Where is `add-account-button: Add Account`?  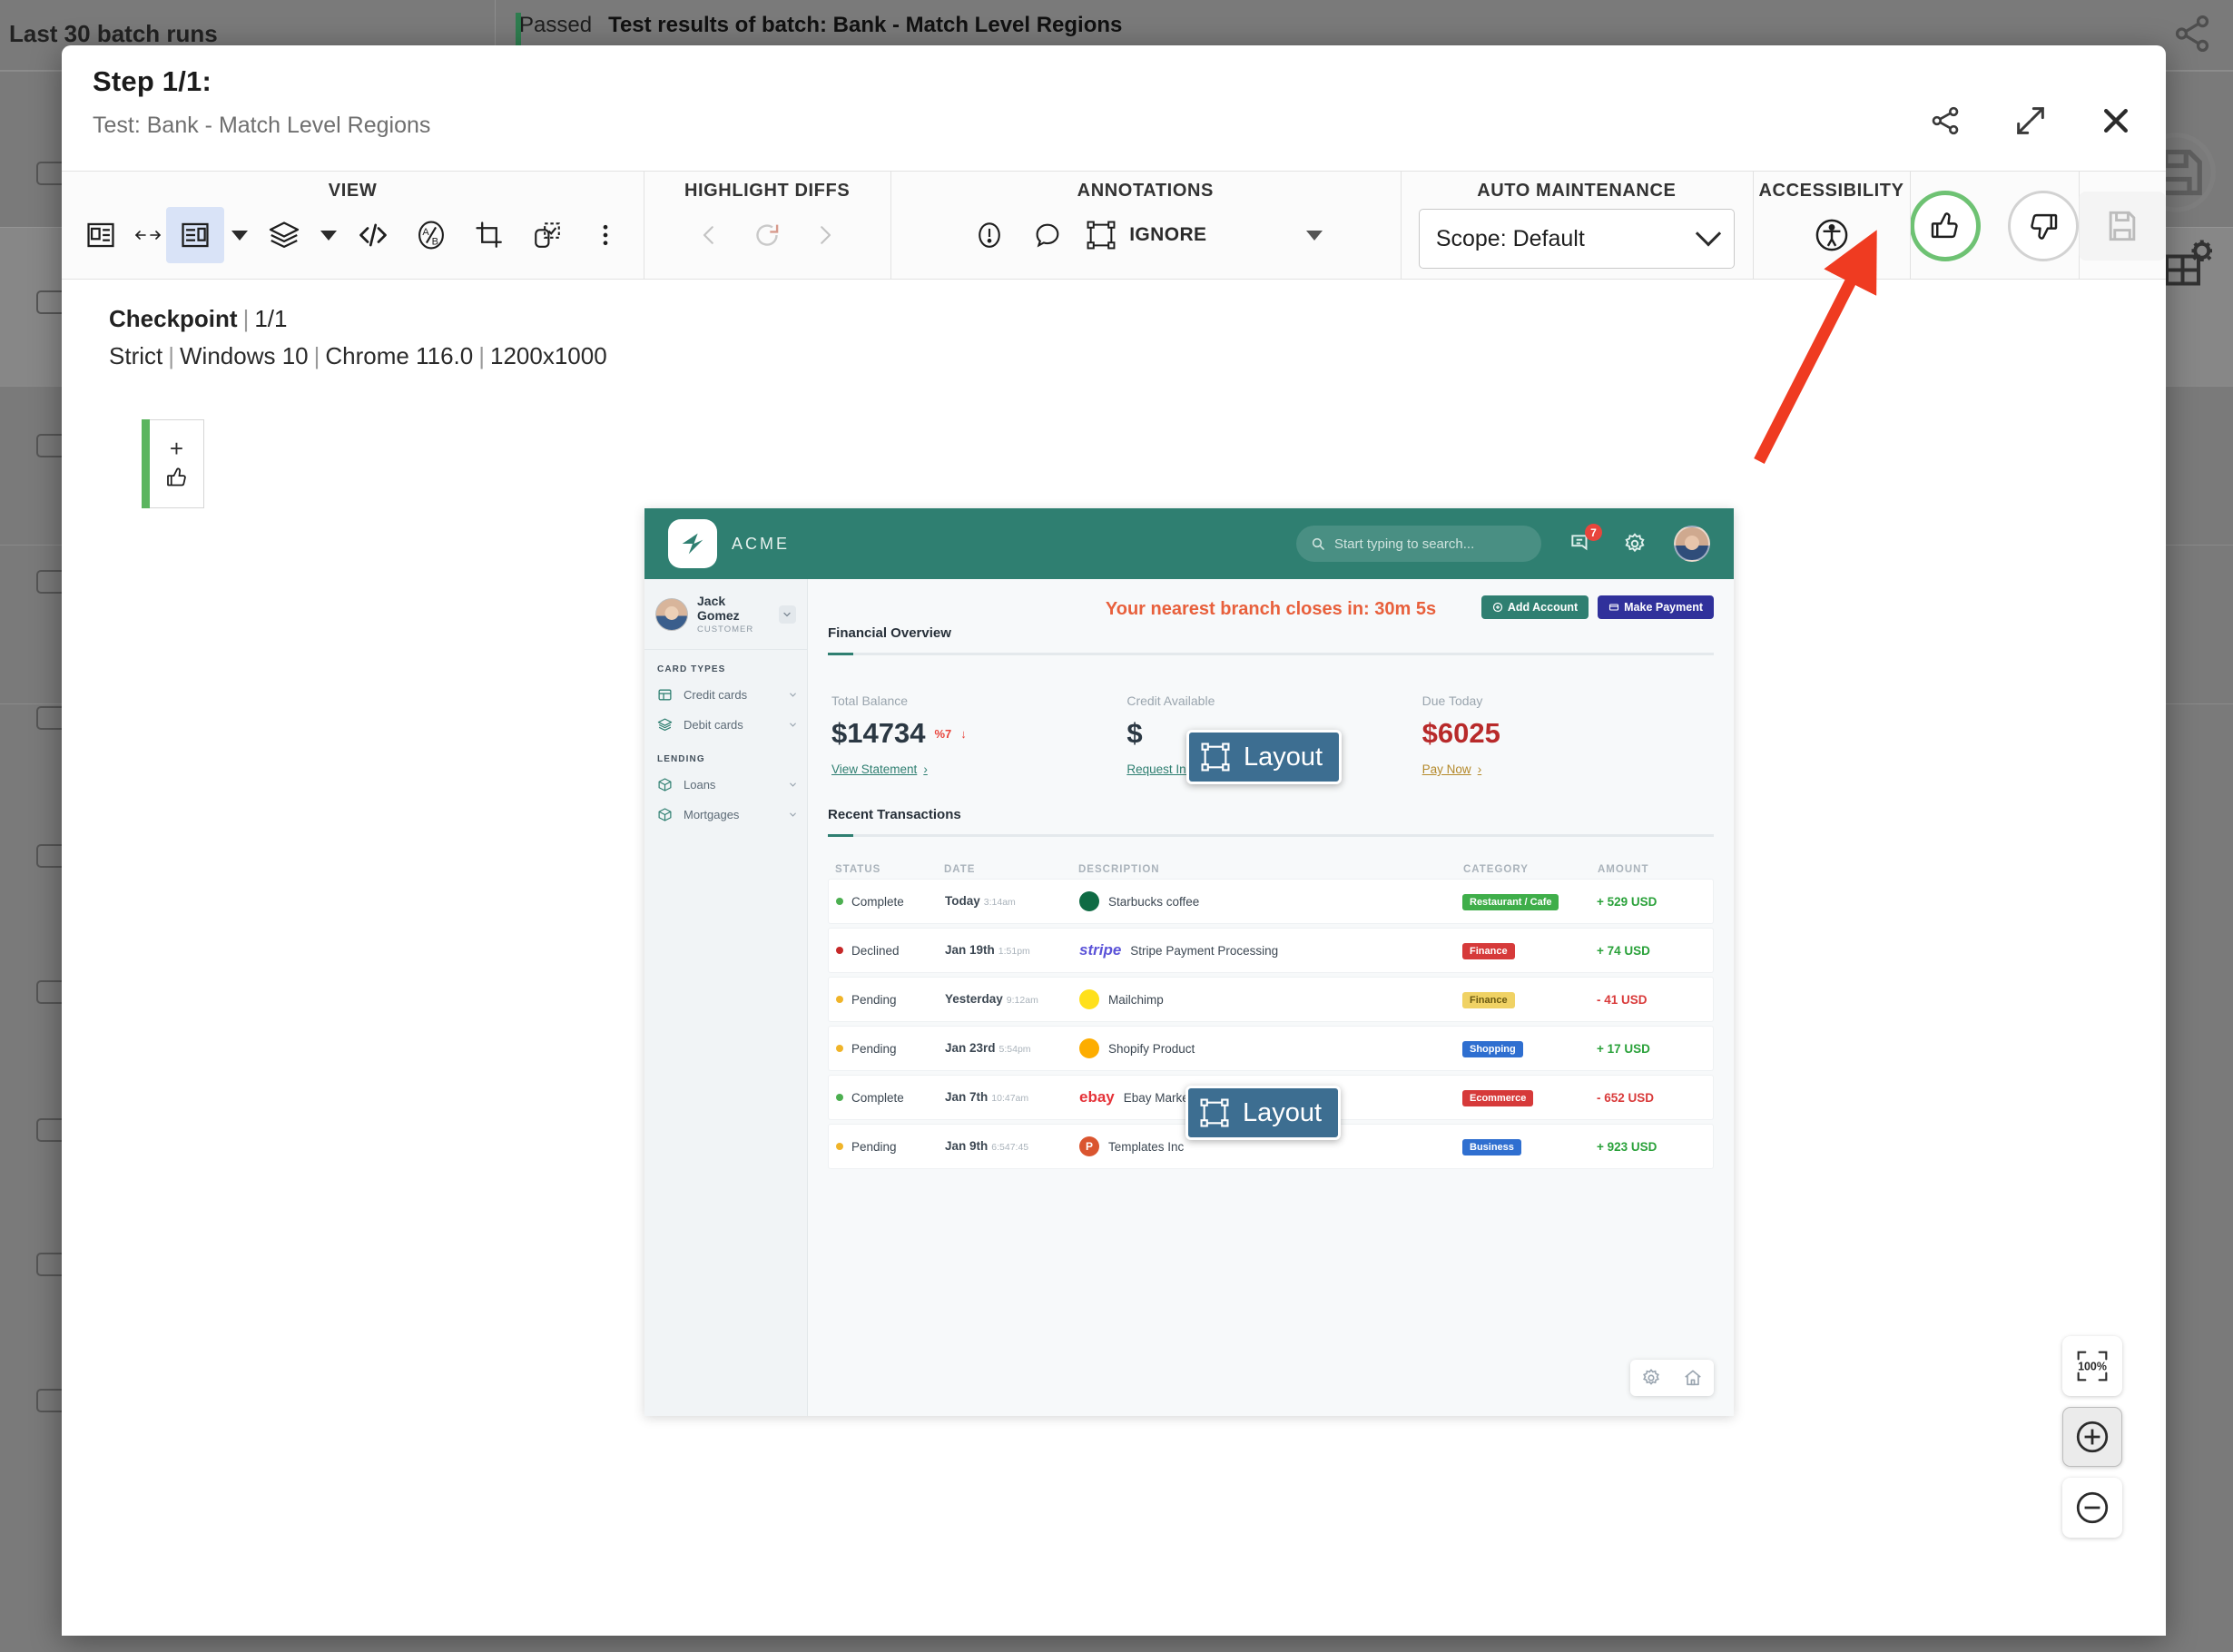
add-account-button: Add Account is located at coordinates (1534, 607).